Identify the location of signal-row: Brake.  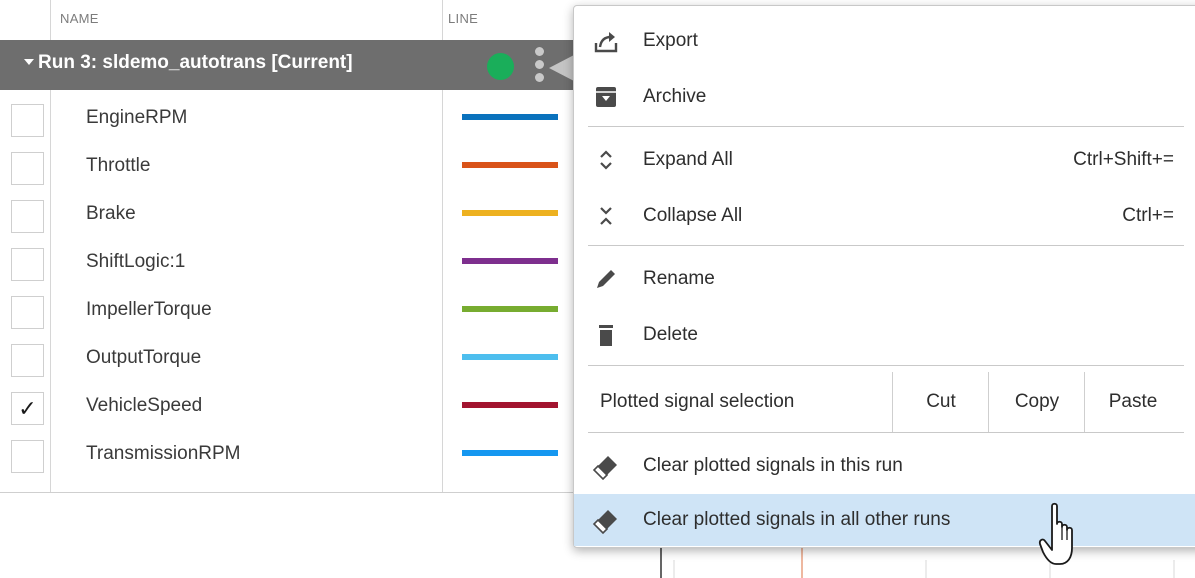
(295, 213).